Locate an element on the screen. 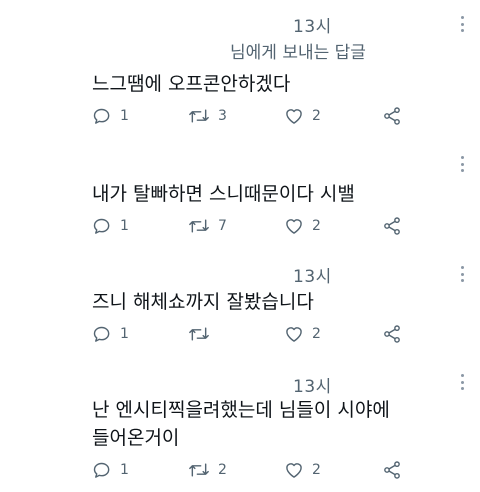 This screenshot has width=480, height=492. tweet-text: 느그땜에 오프콘안하겠다 is located at coordinates (191, 84).